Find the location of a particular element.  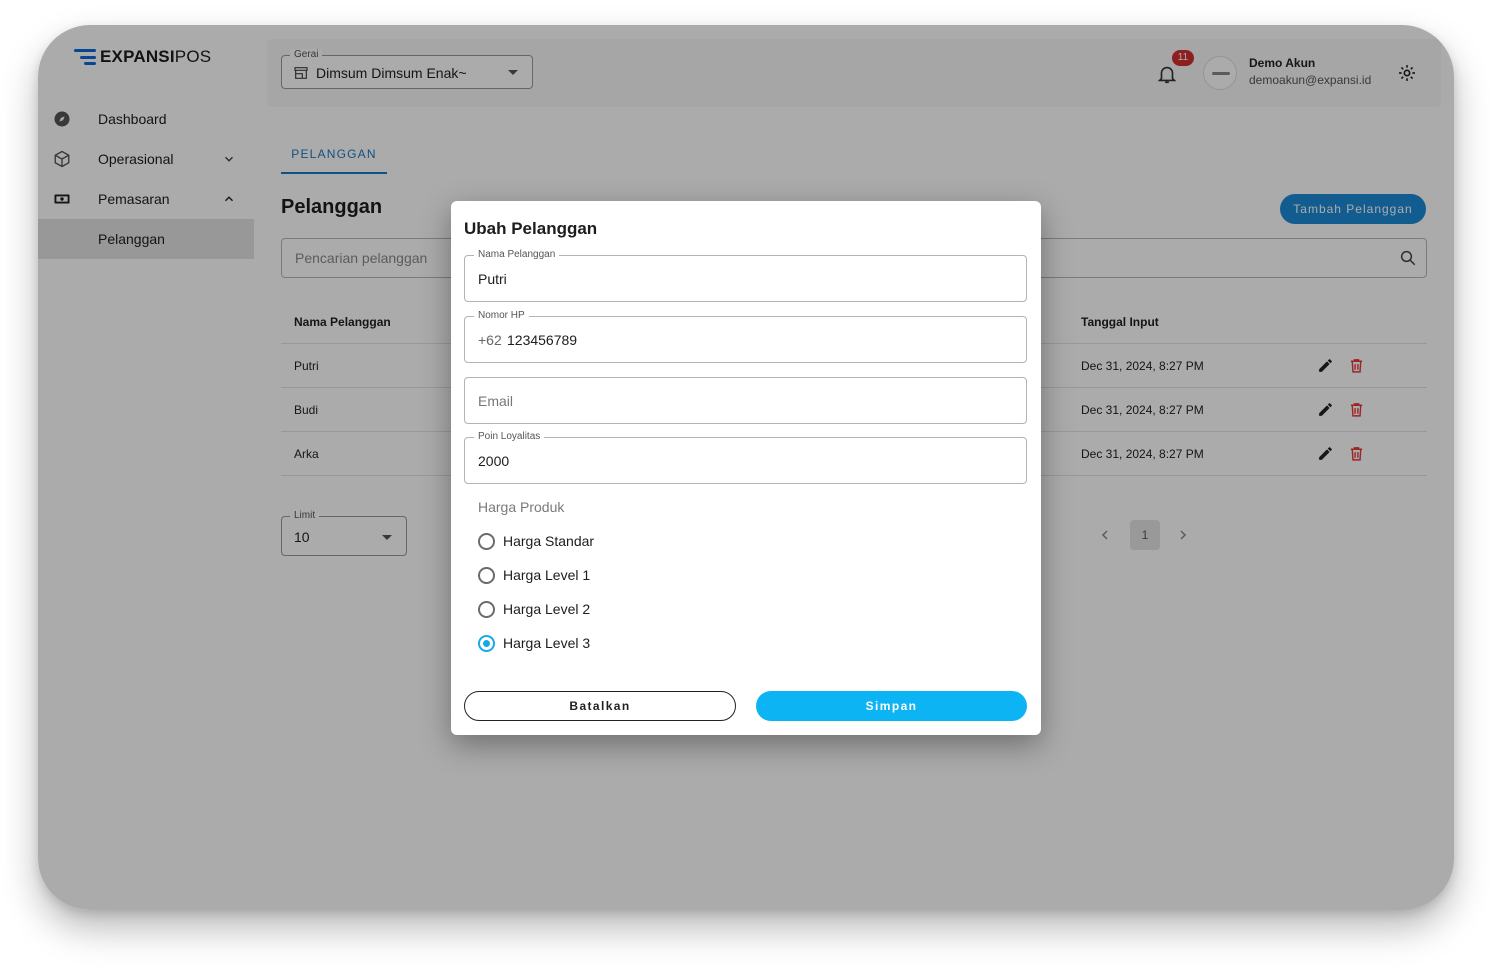

phone-field: Nomor HP +62 is located at coordinates (745, 336).